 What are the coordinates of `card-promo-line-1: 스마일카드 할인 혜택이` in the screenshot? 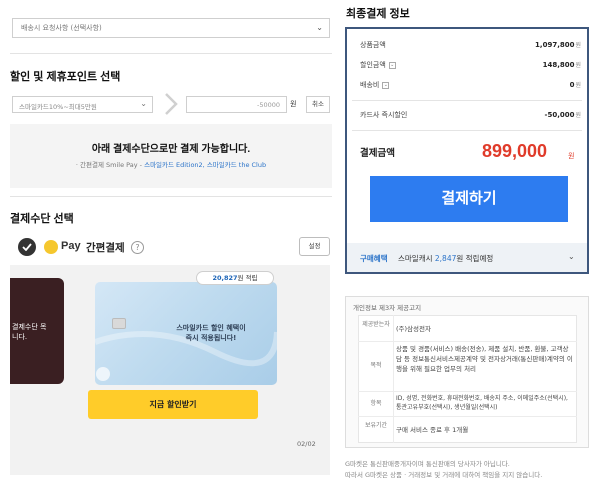 It's located at (211, 328).